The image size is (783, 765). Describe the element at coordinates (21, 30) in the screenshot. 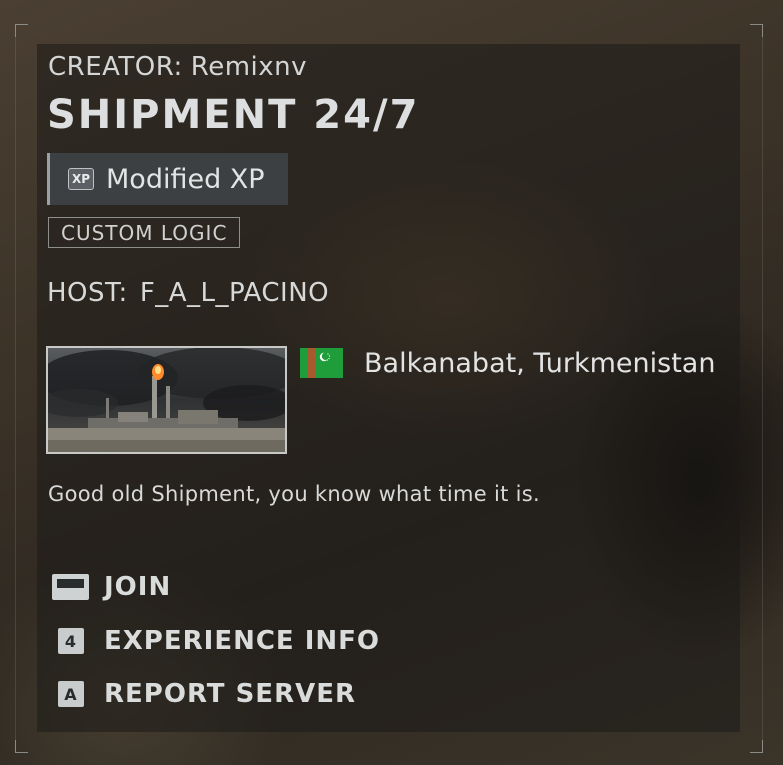

I see `frame-corner-top-left` at that location.